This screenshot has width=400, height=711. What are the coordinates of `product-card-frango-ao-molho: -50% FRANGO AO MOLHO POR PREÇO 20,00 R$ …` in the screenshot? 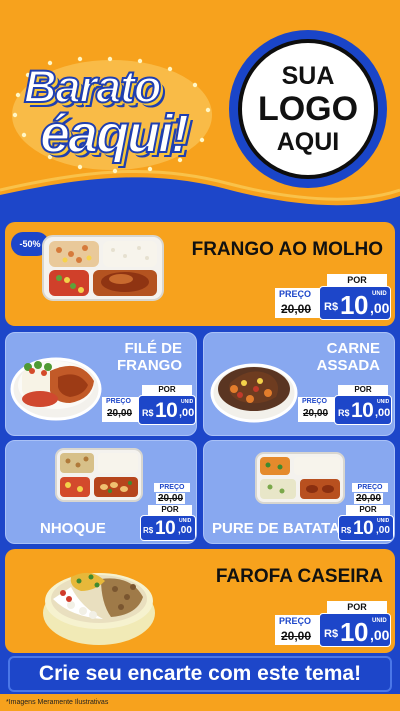 It's located at (200, 274).